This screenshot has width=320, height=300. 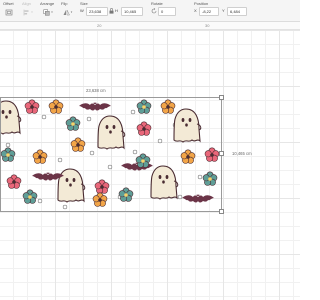 What do you see at coordinates (84, 3) in the screenshot?
I see `size-label: Size` at bounding box center [84, 3].